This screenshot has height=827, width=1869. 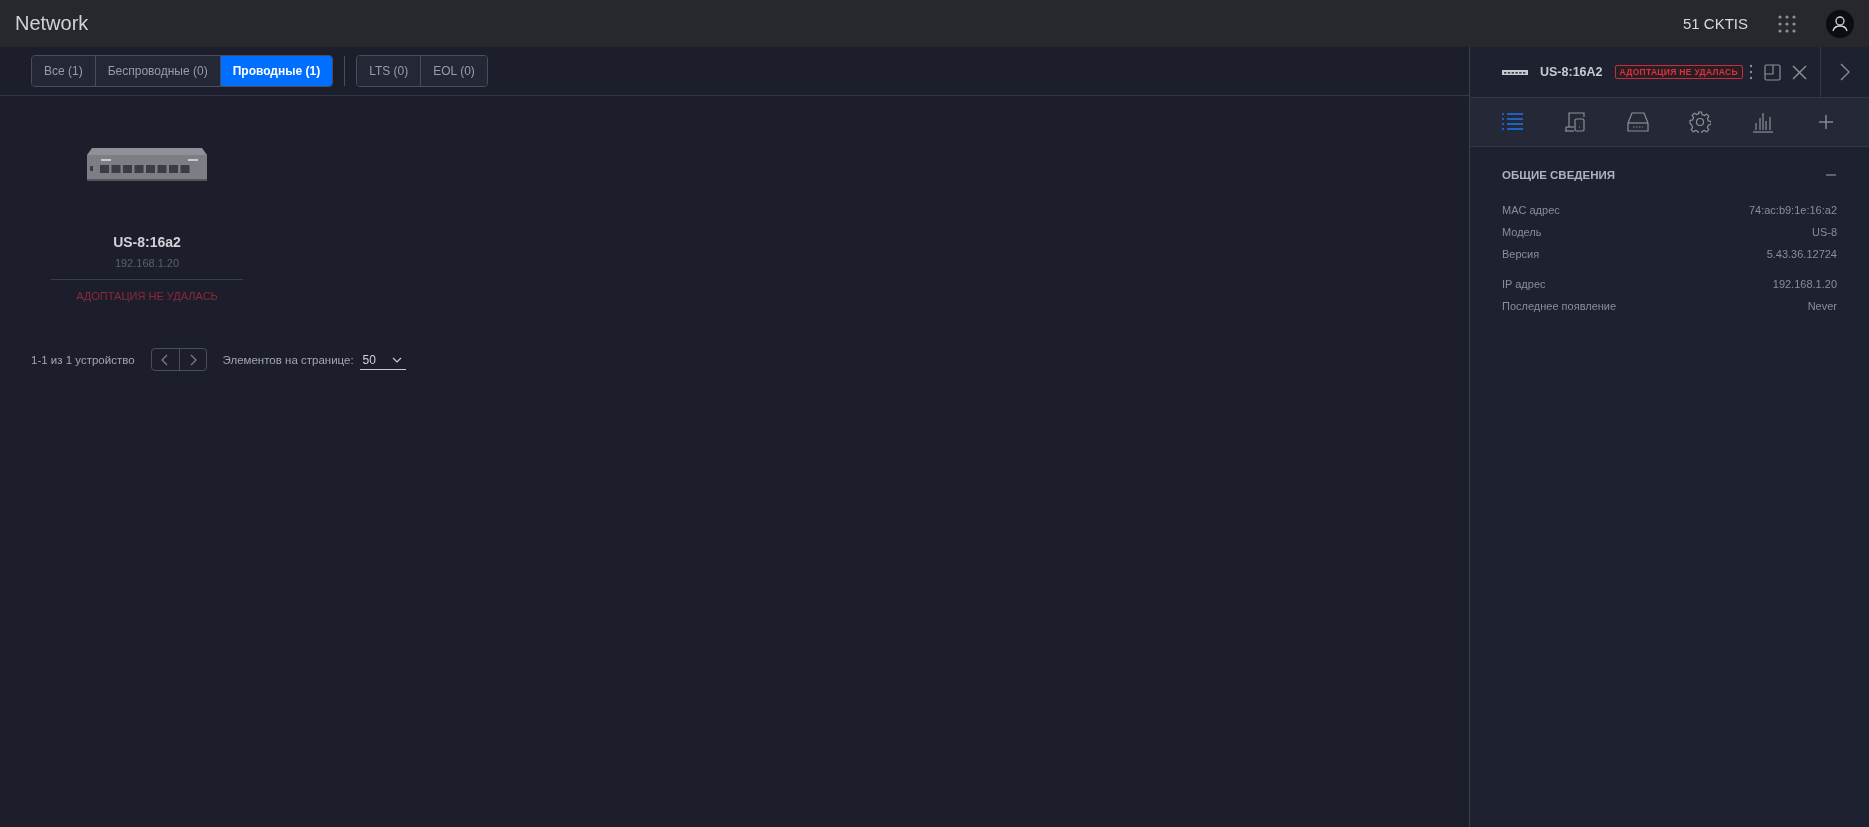 What do you see at coordinates (1559, 307) in the screenshot?
I see `property-label: Последнее появление` at bounding box center [1559, 307].